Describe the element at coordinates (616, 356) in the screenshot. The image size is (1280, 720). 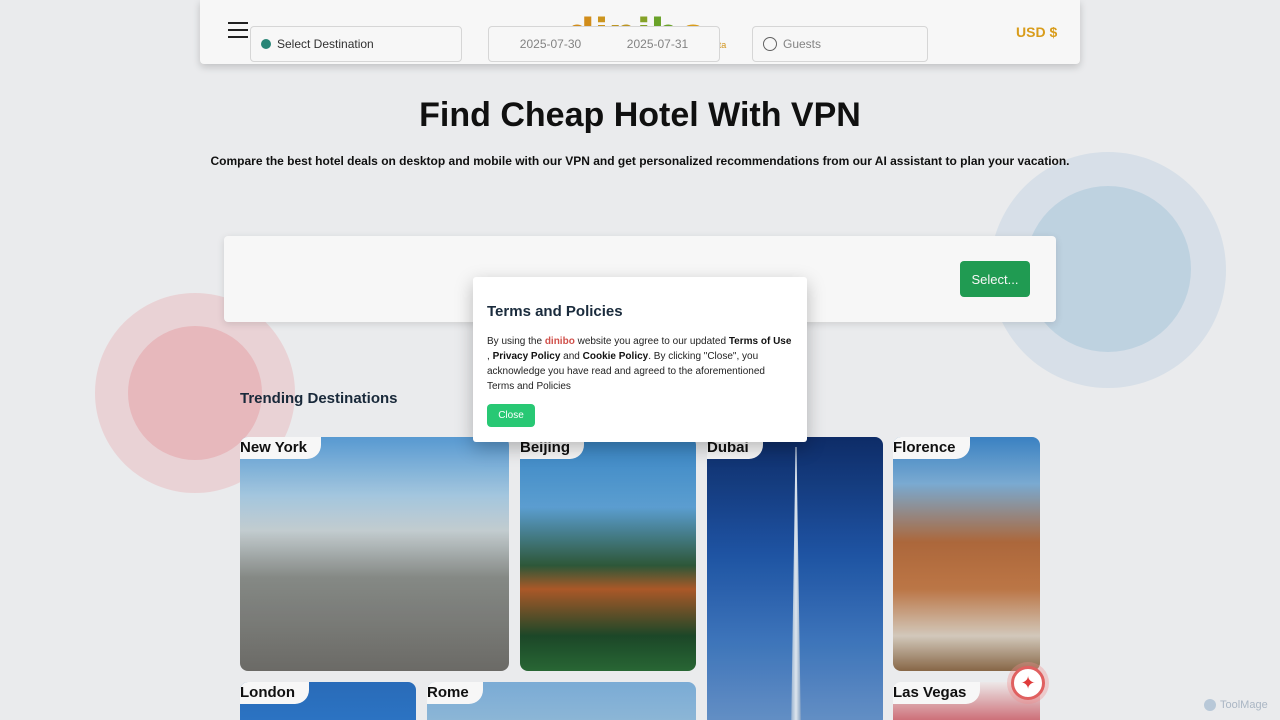
I see `cookie-policy-link: Cookie Policy` at that location.